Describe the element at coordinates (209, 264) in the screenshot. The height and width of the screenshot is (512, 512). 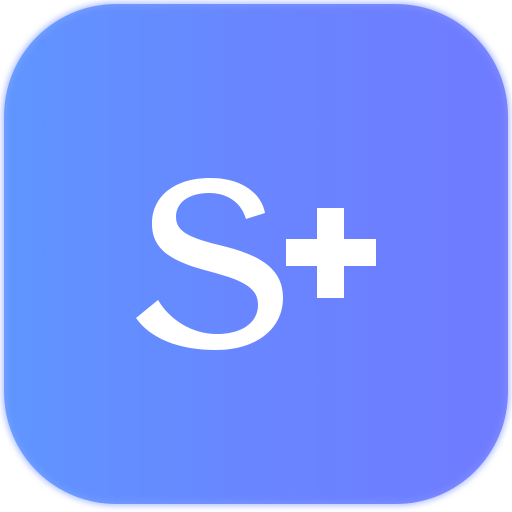
I see `s-letter-icon` at that location.